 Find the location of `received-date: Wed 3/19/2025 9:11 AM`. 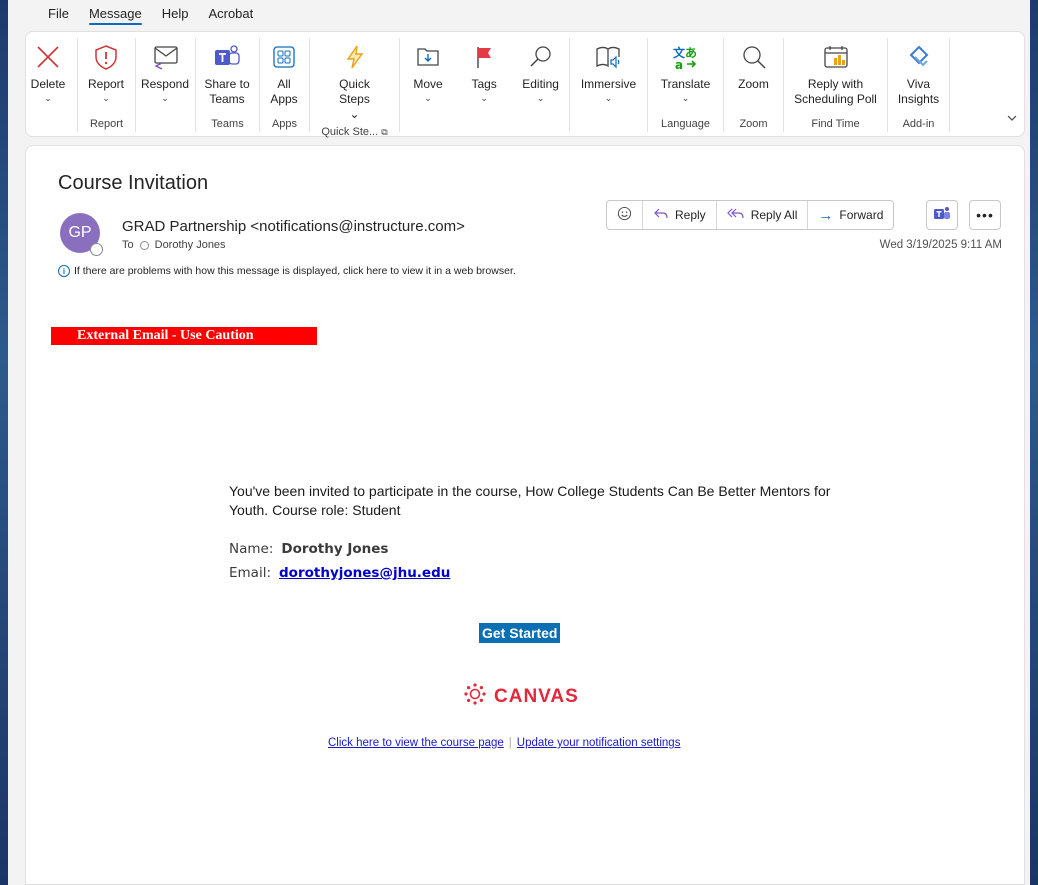

received-date: Wed 3/19/2025 9:11 AM is located at coordinates (940, 245).